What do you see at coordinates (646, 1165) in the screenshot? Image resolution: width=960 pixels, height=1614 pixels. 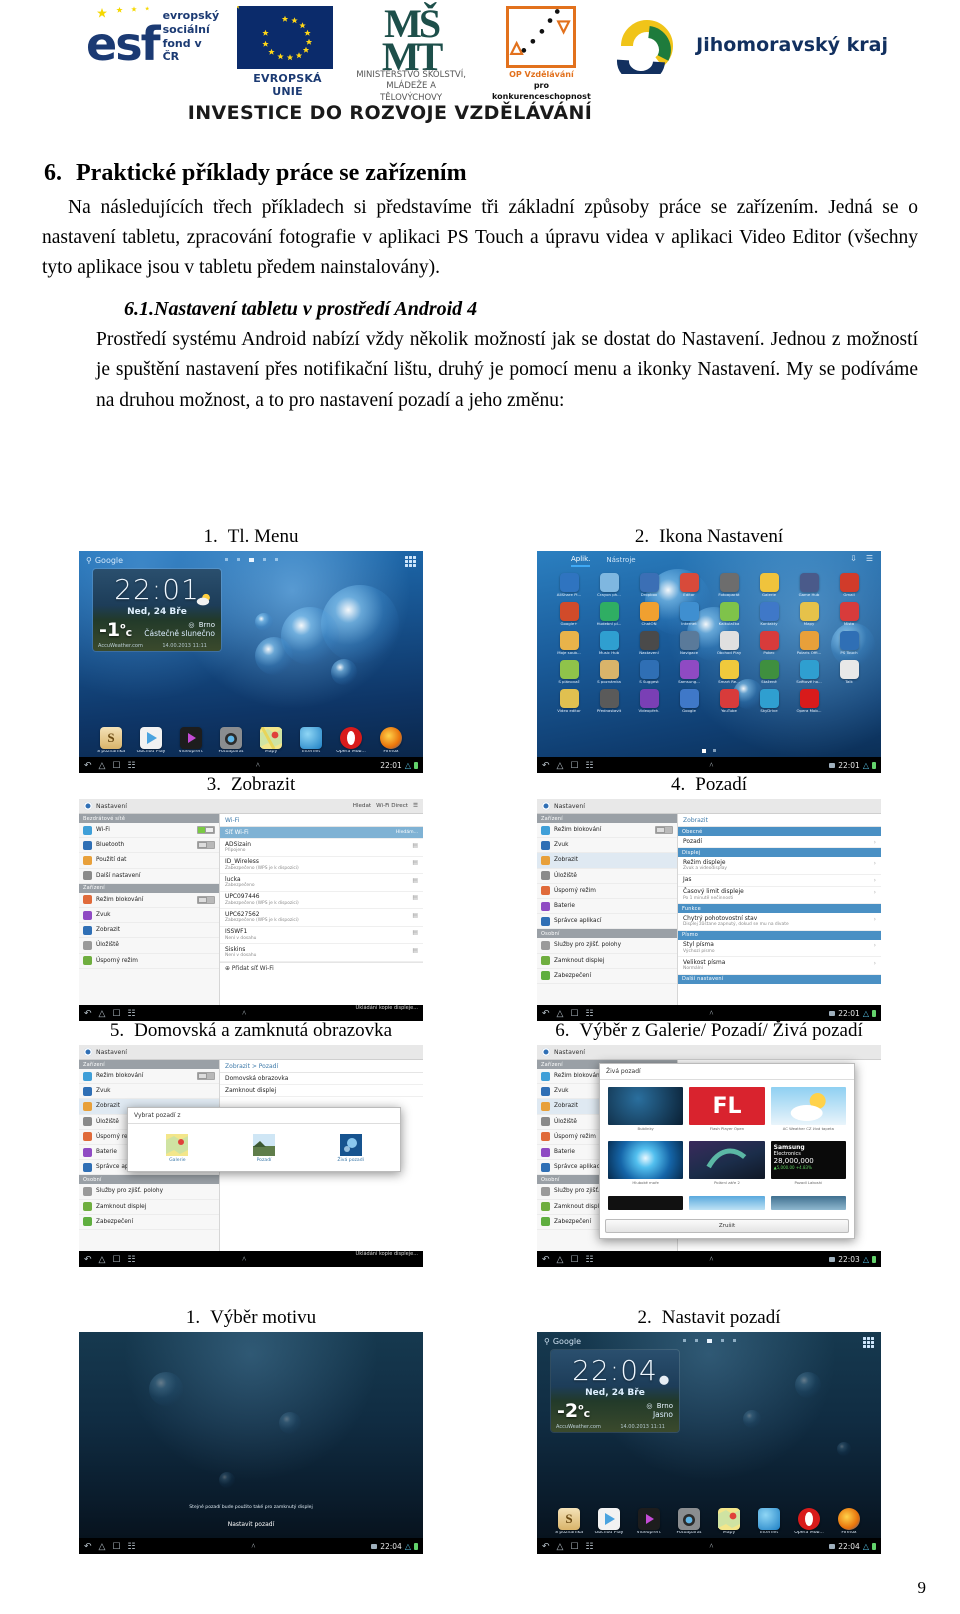 I see `wallpaper-thumb: Hluboké moře` at bounding box center [646, 1165].